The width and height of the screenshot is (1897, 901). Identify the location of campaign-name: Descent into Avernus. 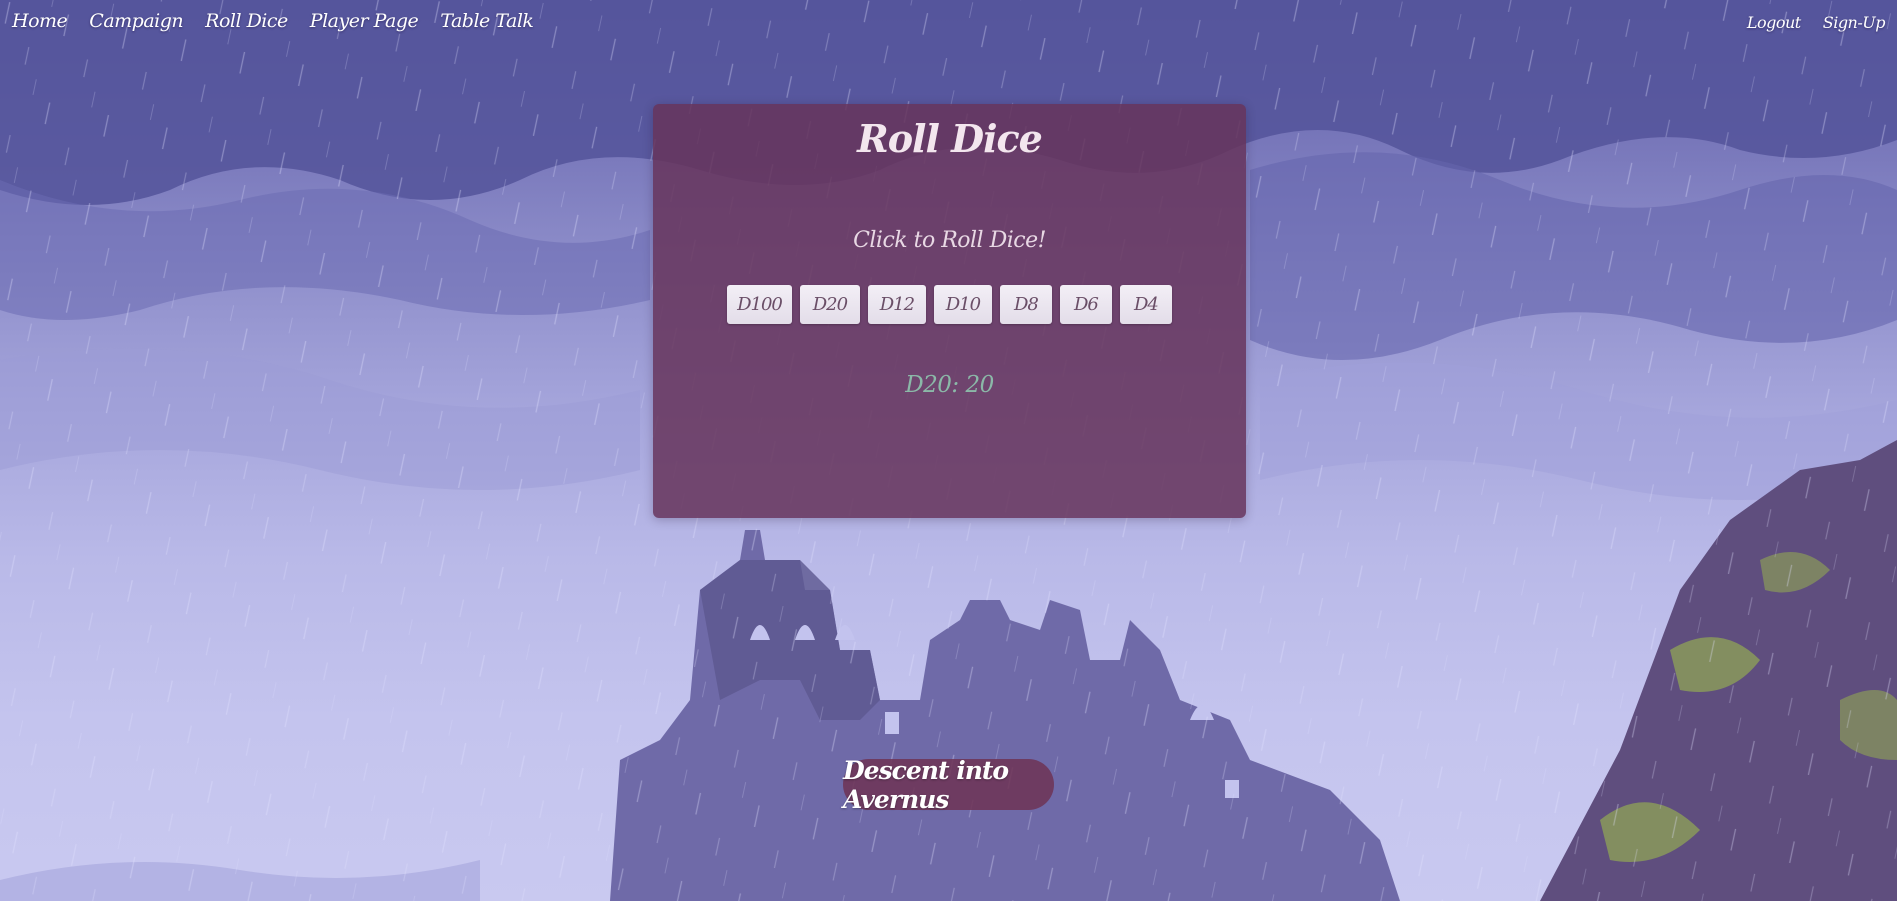
(926, 784).